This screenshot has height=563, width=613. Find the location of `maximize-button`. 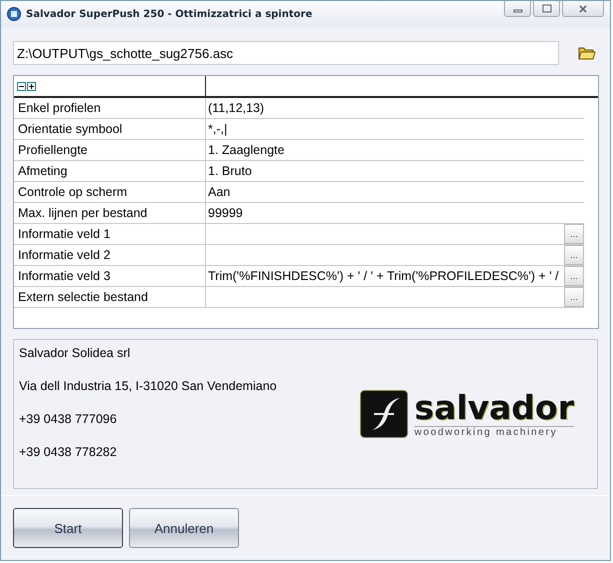

maximize-button is located at coordinates (546, 9).